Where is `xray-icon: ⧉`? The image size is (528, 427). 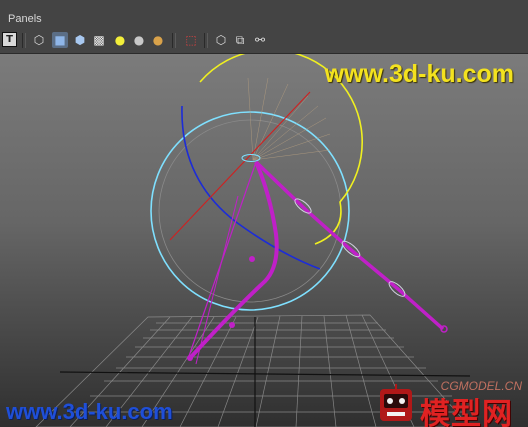 xray-icon: ⧉ is located at coordinates (240, 40).